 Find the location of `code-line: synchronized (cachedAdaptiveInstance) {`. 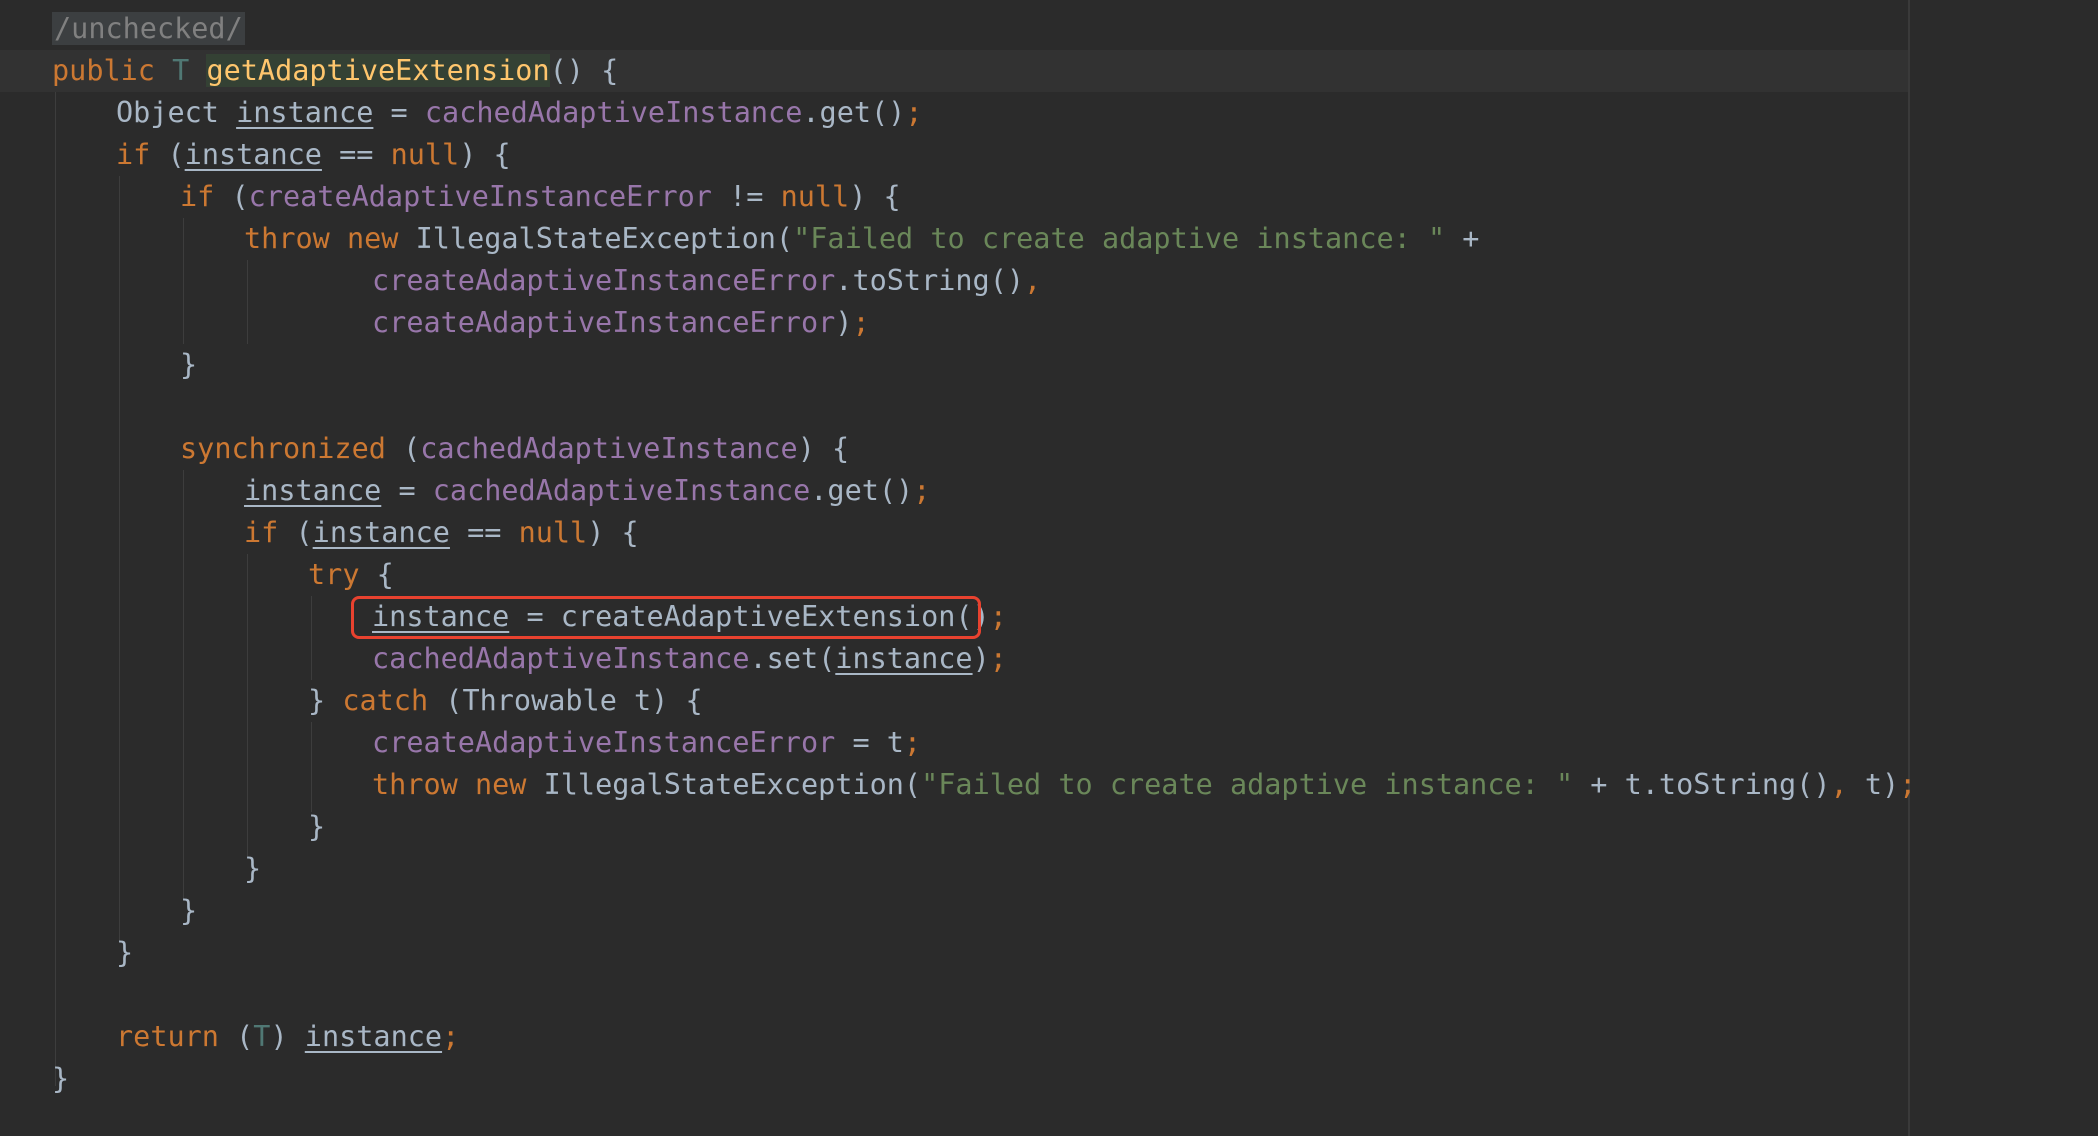

code-line: synchronized (cachedAdaptiveInstance) { is located at coordinates (514, 449).